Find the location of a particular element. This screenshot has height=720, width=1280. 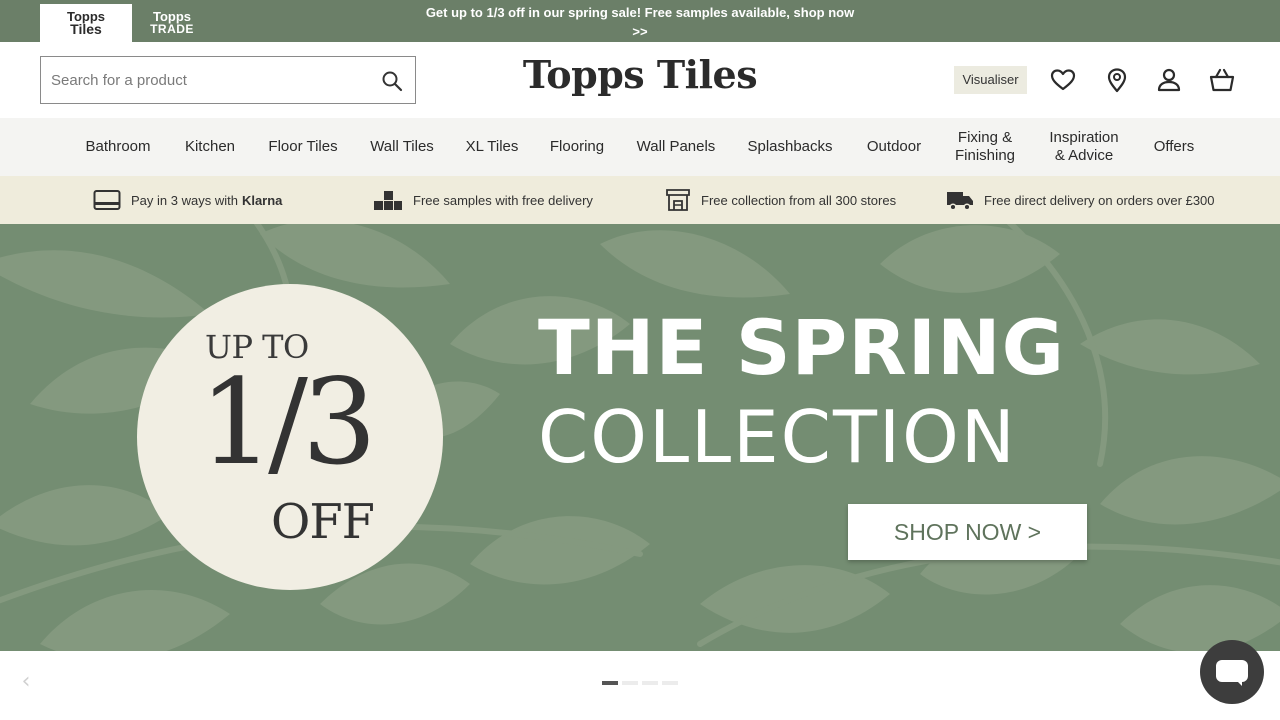

hero-title-line2: COLLECTION is located at coordinates (777, 437).